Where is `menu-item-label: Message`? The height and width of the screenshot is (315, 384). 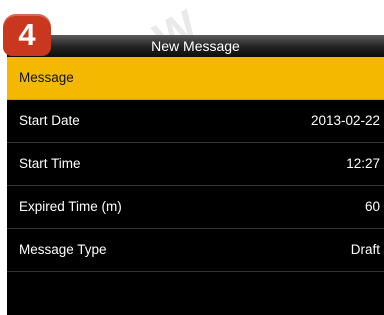 menu-item-label: Message is located at coordinates (46, 77).